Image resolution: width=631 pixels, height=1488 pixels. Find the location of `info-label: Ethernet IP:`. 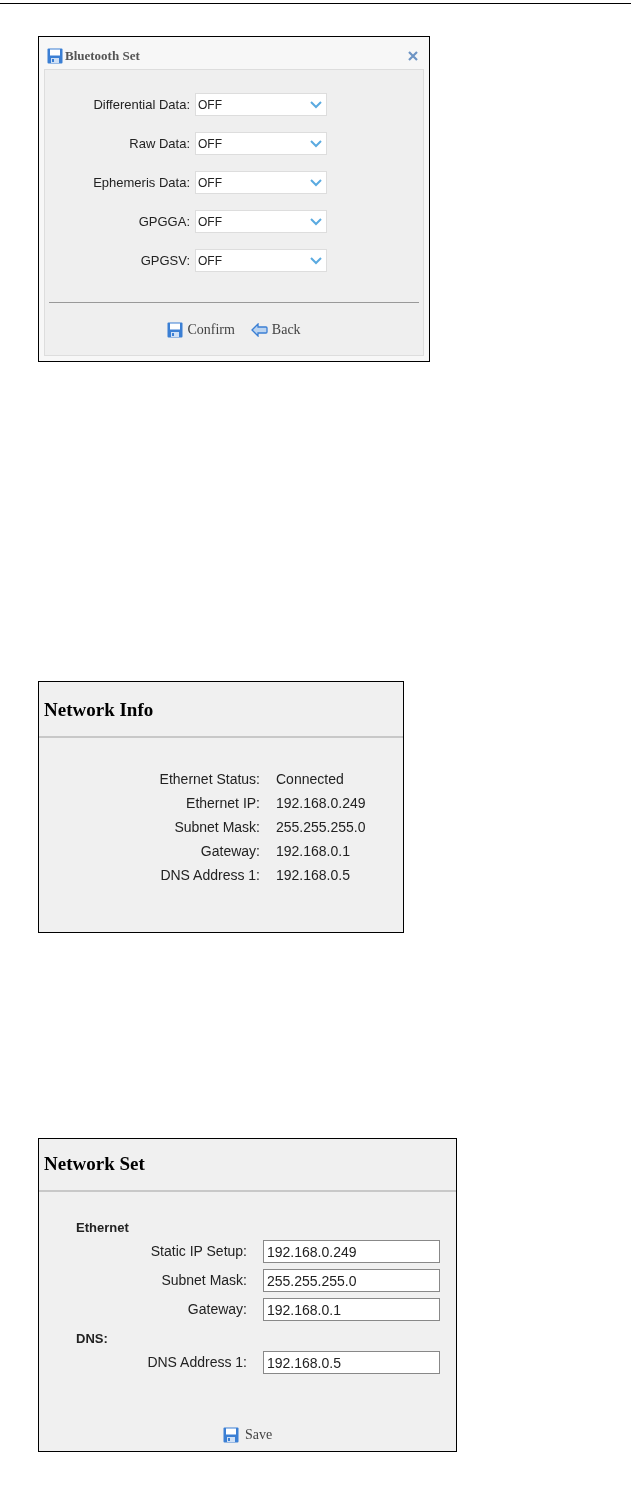

info-label: Ethernet IP: is located at coordinates (222, 803).